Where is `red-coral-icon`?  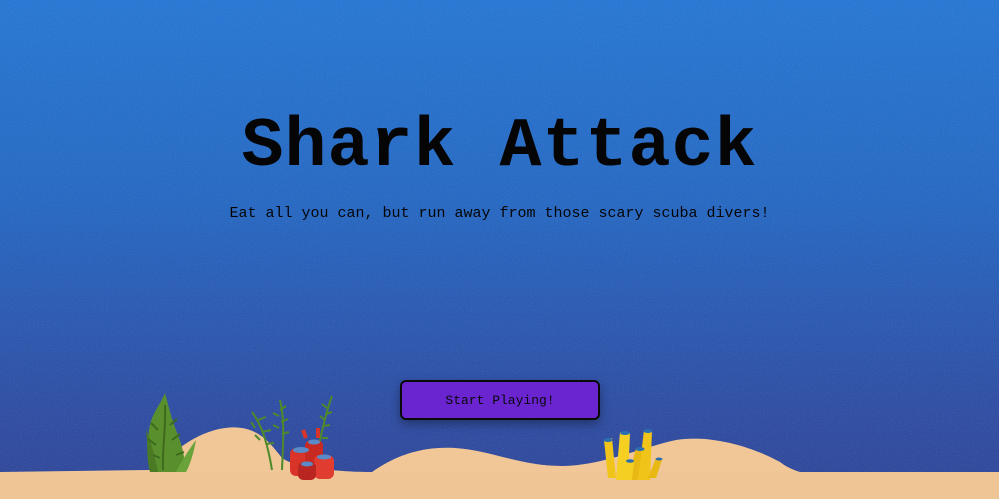
red-coral-icon is located at coordinates (312, 454).